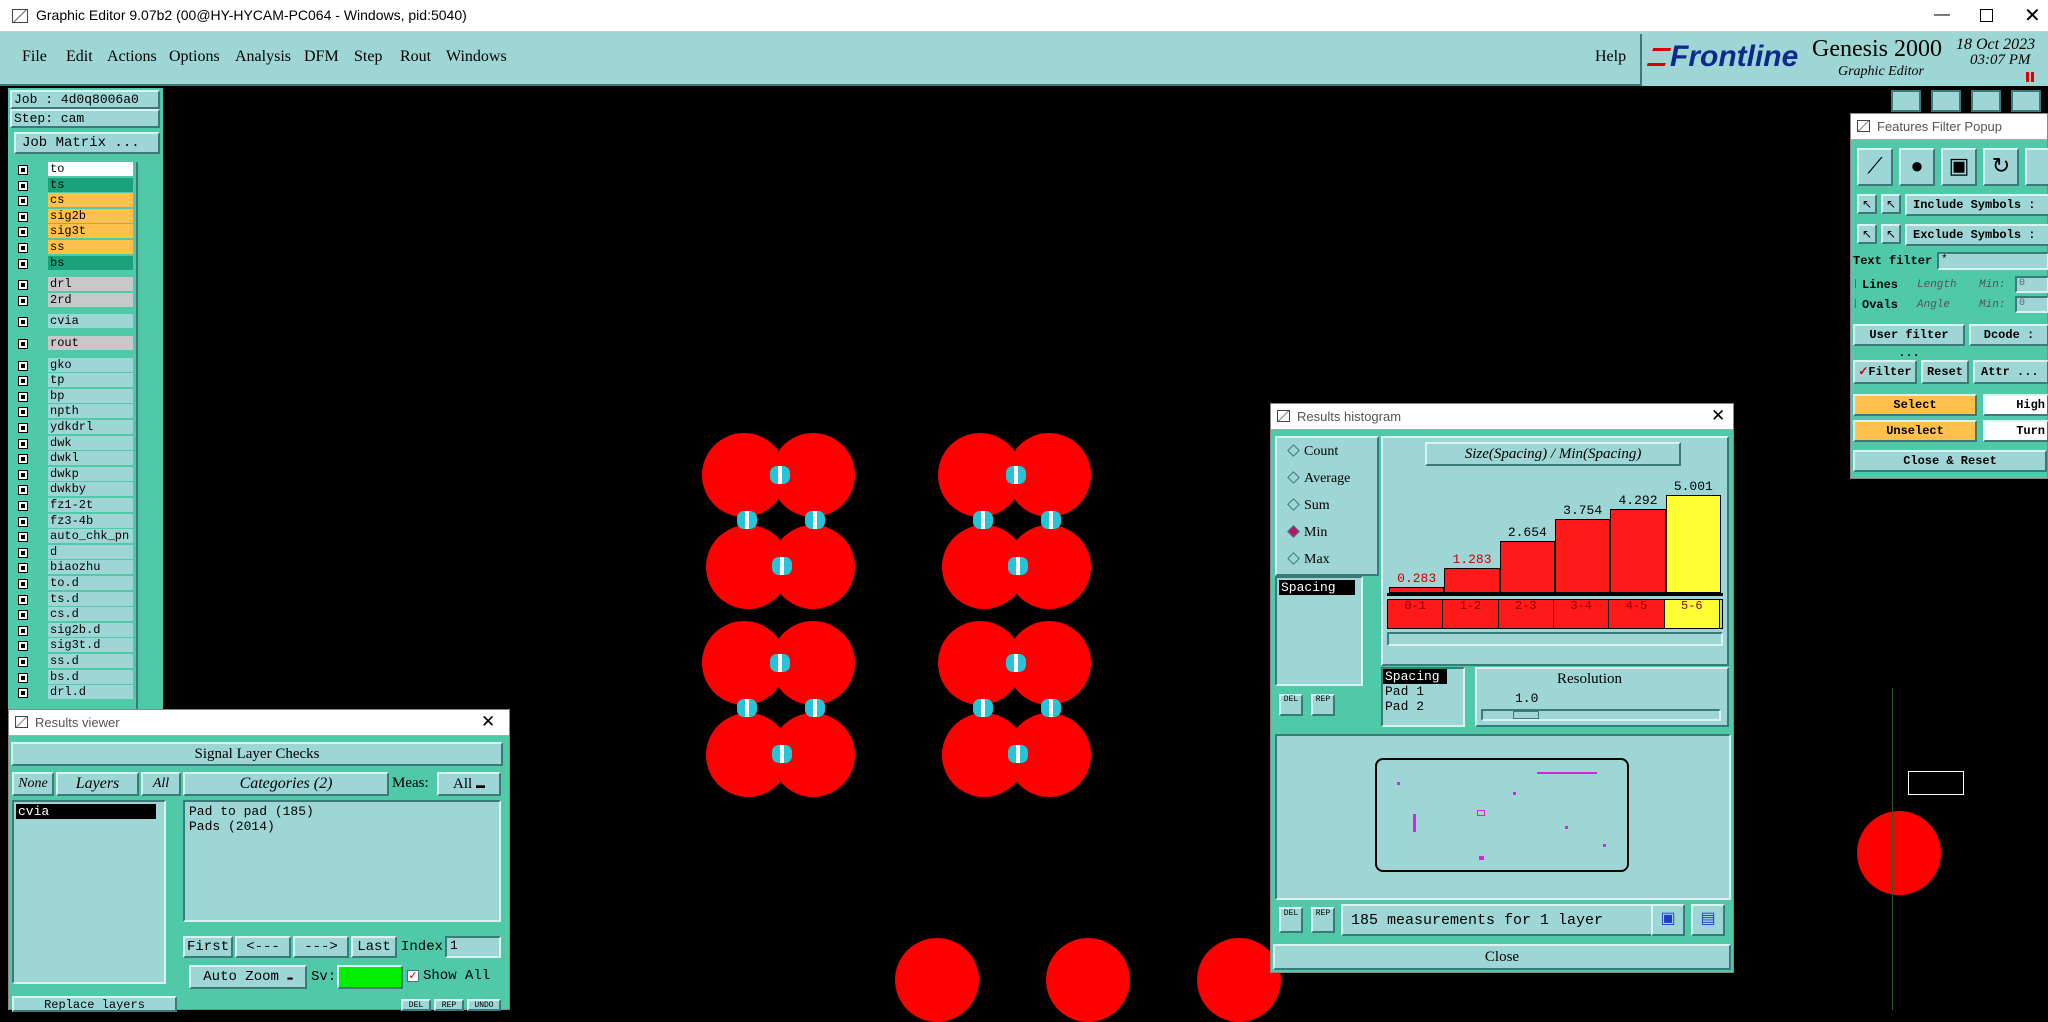  What do you see at coordinates (1945, 372) in the screenshot?
I see `reset-button: Reset` at bounding box center [1945, 372].